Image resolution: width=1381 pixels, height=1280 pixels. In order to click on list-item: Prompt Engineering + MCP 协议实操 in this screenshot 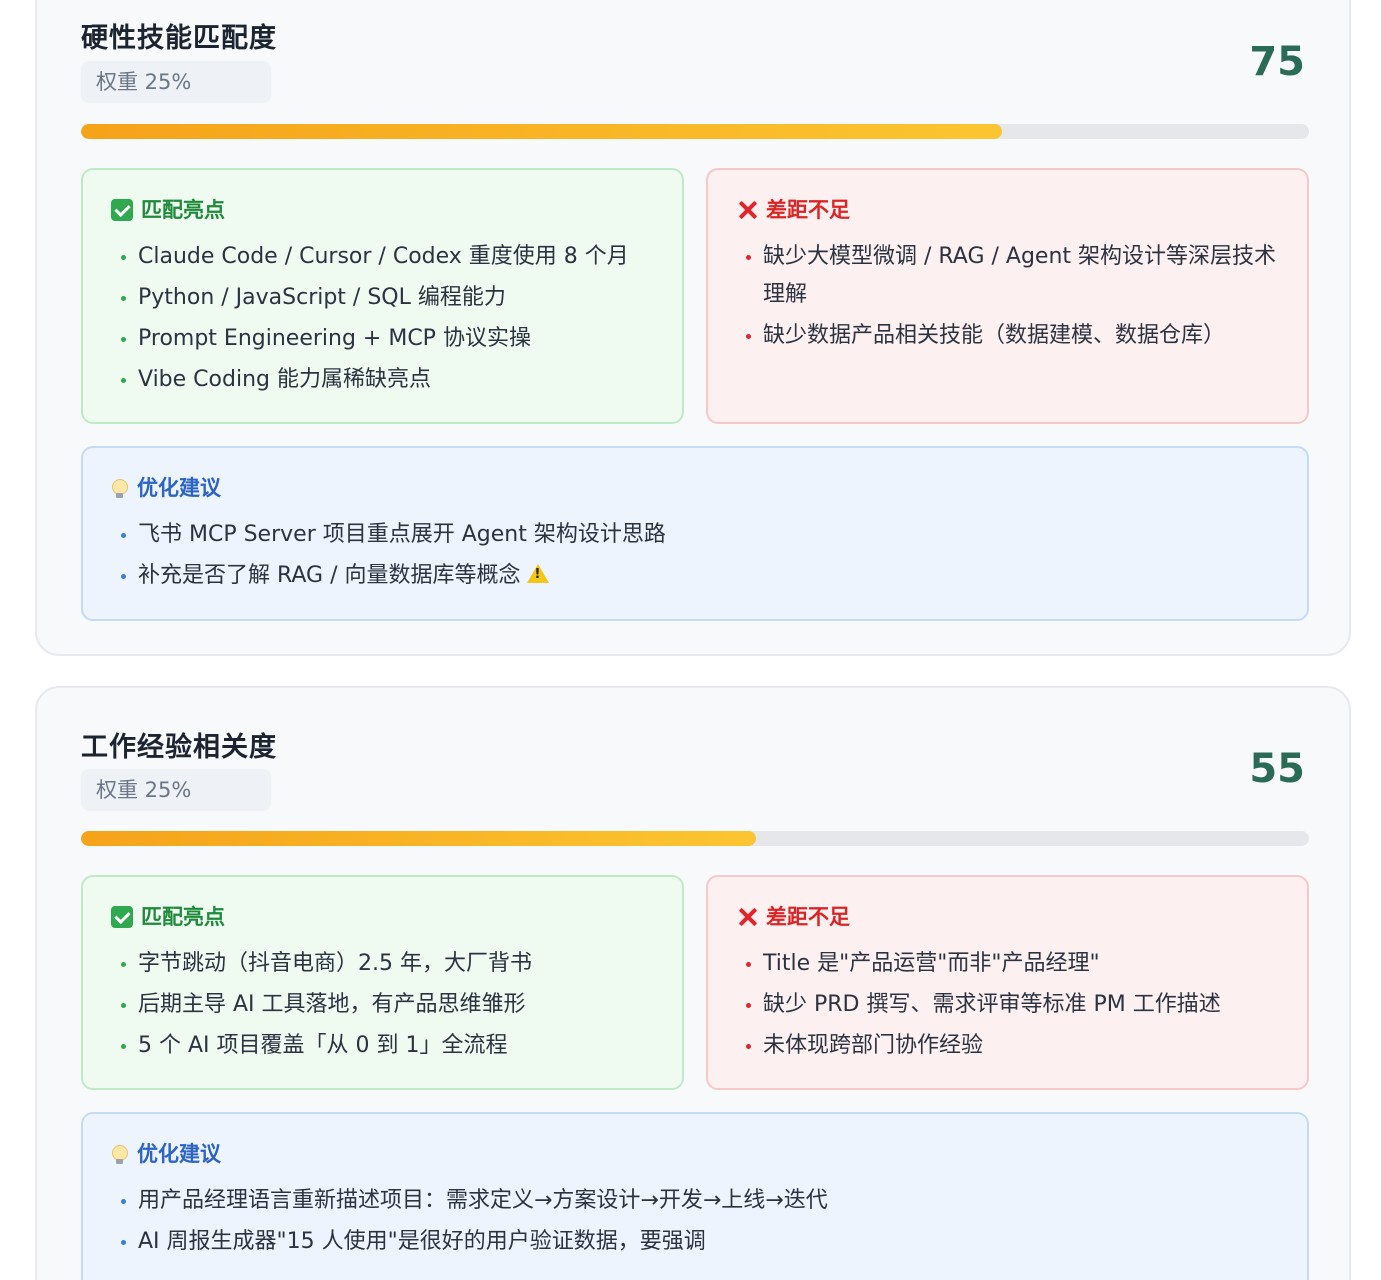, I will do `click(383, 339)`.